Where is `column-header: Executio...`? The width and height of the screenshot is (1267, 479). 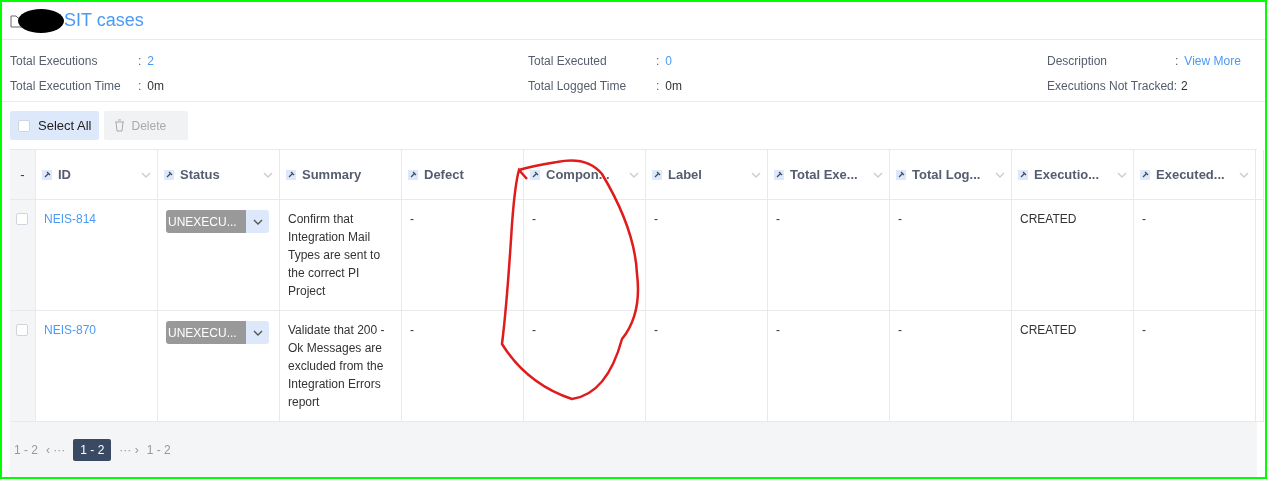 column-header: Executio... is located at coordinates (1073, 175).